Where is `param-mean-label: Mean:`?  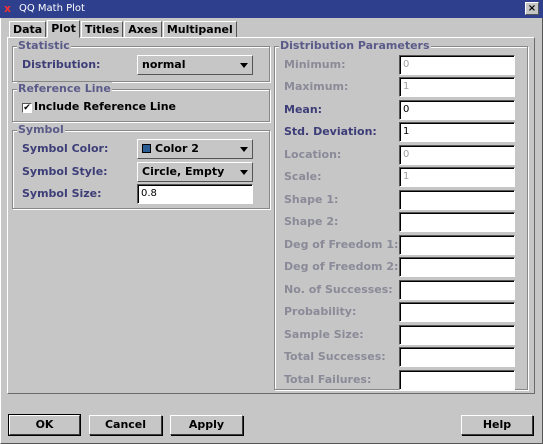
param-mean-label: Mean: is located at coordinates (303, 109).